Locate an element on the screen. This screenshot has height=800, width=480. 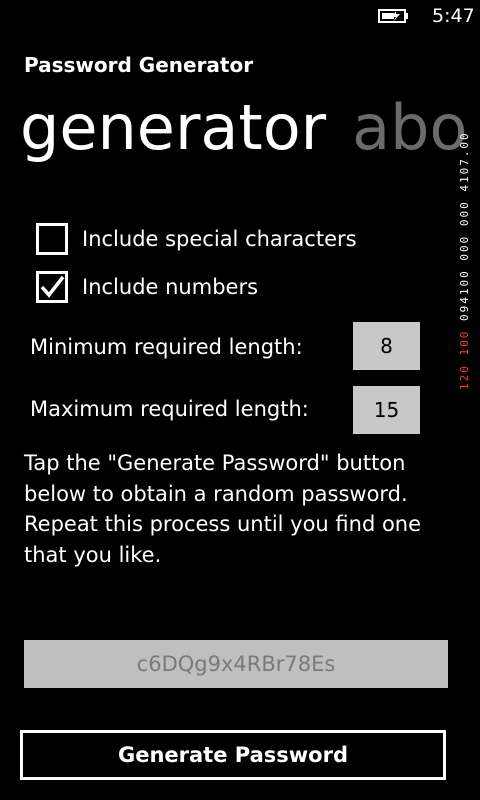
numbers-checkbox is located at coordinates (52, 287).